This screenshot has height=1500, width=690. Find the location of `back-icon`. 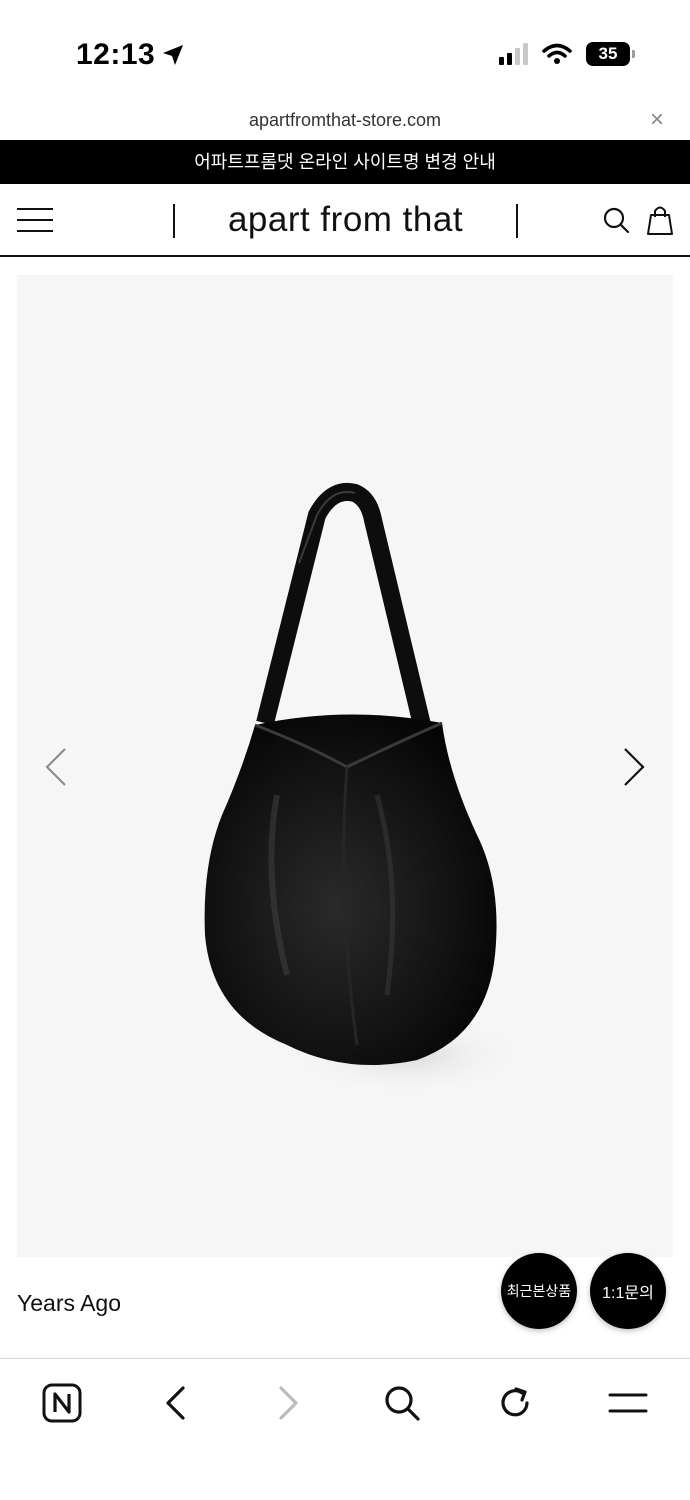

back-icon is located at coordinates (175, 1403).